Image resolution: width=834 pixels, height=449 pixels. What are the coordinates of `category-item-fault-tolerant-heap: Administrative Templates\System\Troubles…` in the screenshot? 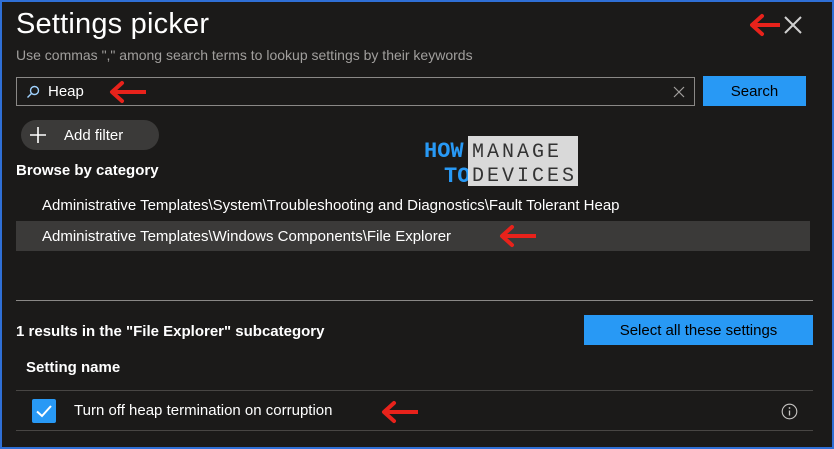 It's located at (413, 205).